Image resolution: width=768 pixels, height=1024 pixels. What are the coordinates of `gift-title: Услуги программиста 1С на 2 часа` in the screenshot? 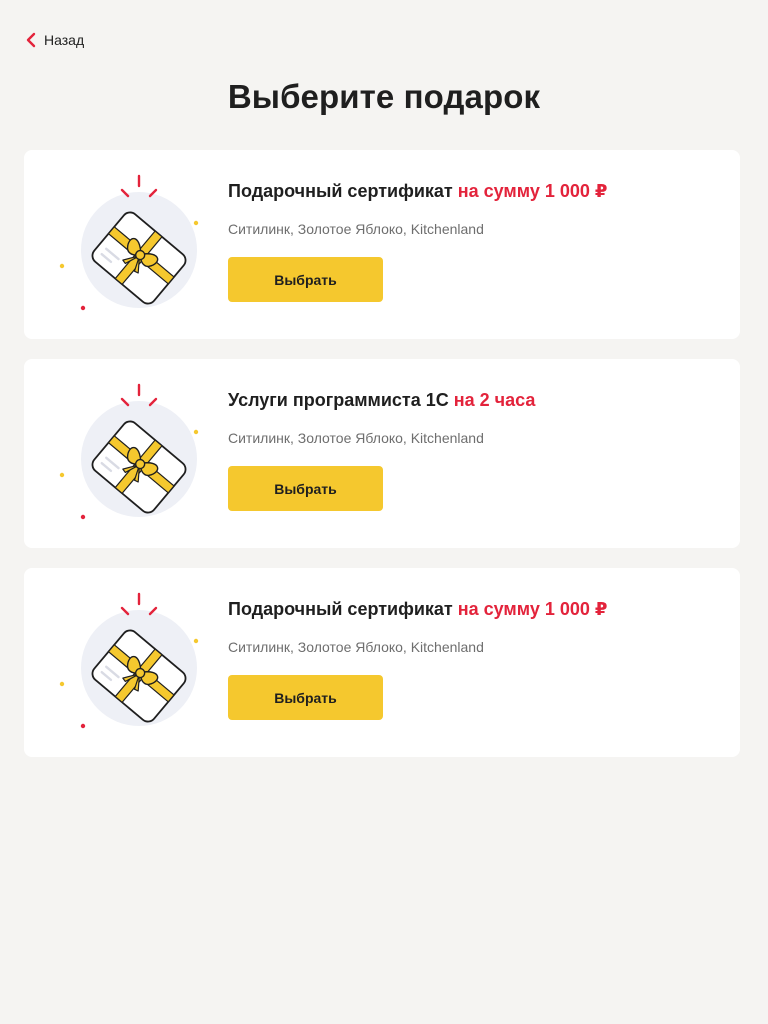 It's located at (468, 400).